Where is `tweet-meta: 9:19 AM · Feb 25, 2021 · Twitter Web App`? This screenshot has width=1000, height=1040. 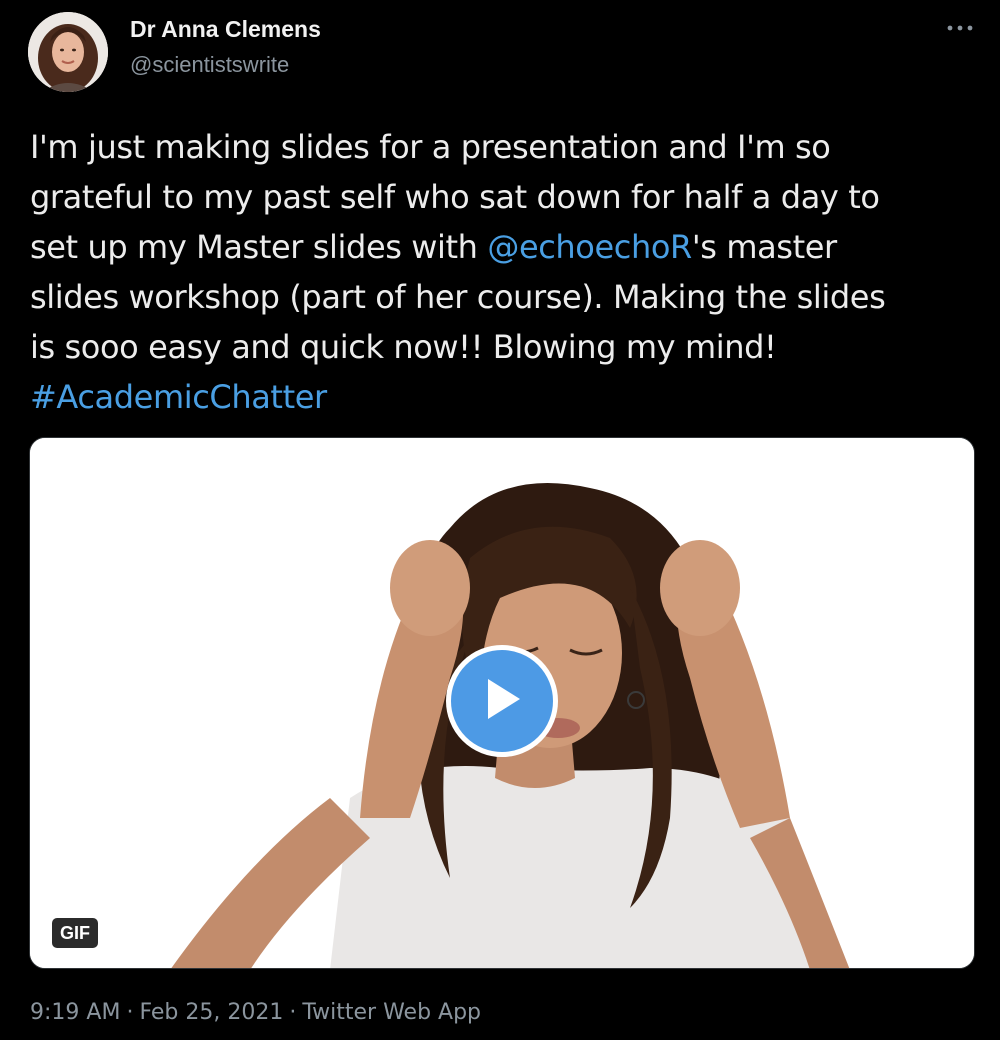
tweet-meta: 9:19 AM · Feb 25, 2021 · Twitter Web App is located at coordinates (255, 1012).